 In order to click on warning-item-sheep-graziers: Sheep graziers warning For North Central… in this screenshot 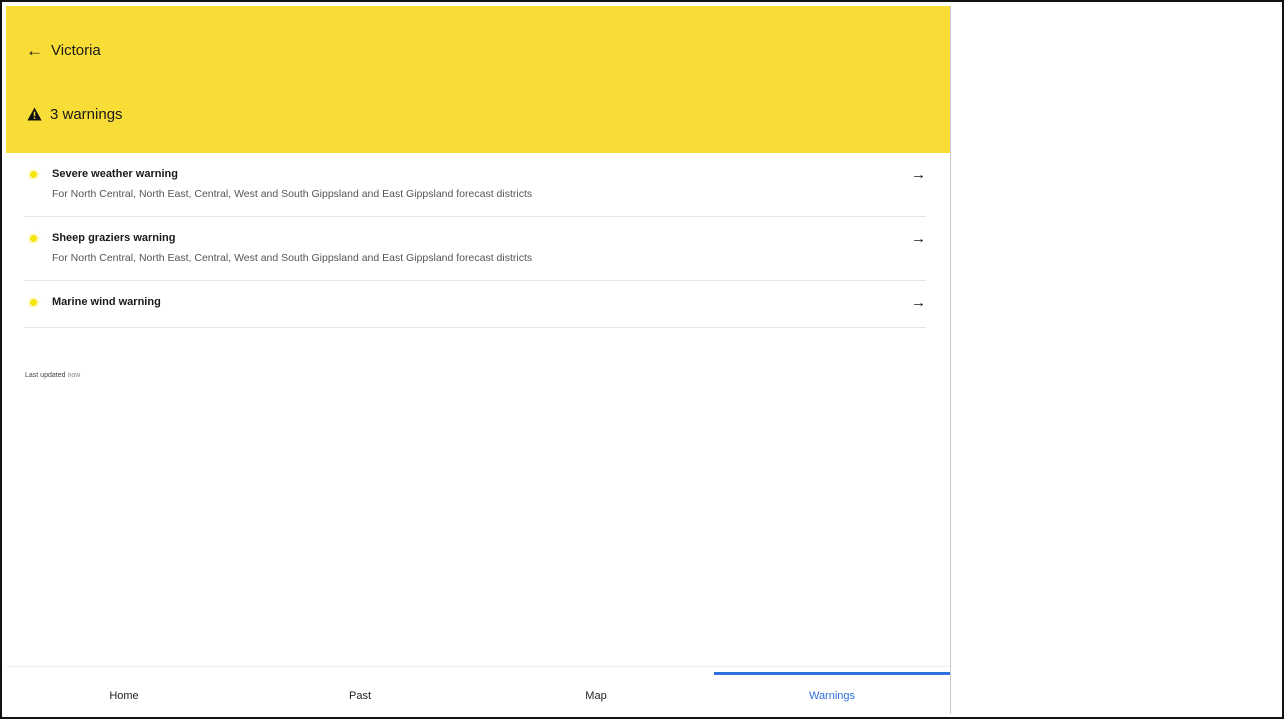, I will do `click(475, 249)`.